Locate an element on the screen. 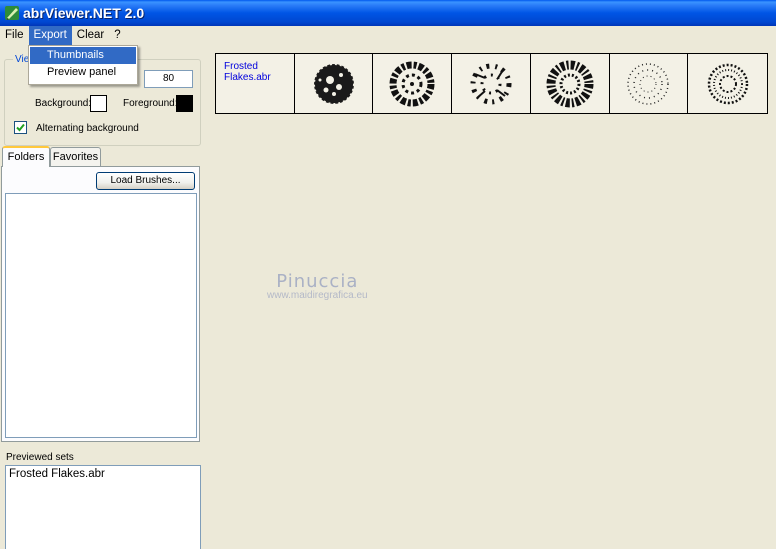  watermark-url: www.maidiregrafica.eu is located at coordinates (317, 295).